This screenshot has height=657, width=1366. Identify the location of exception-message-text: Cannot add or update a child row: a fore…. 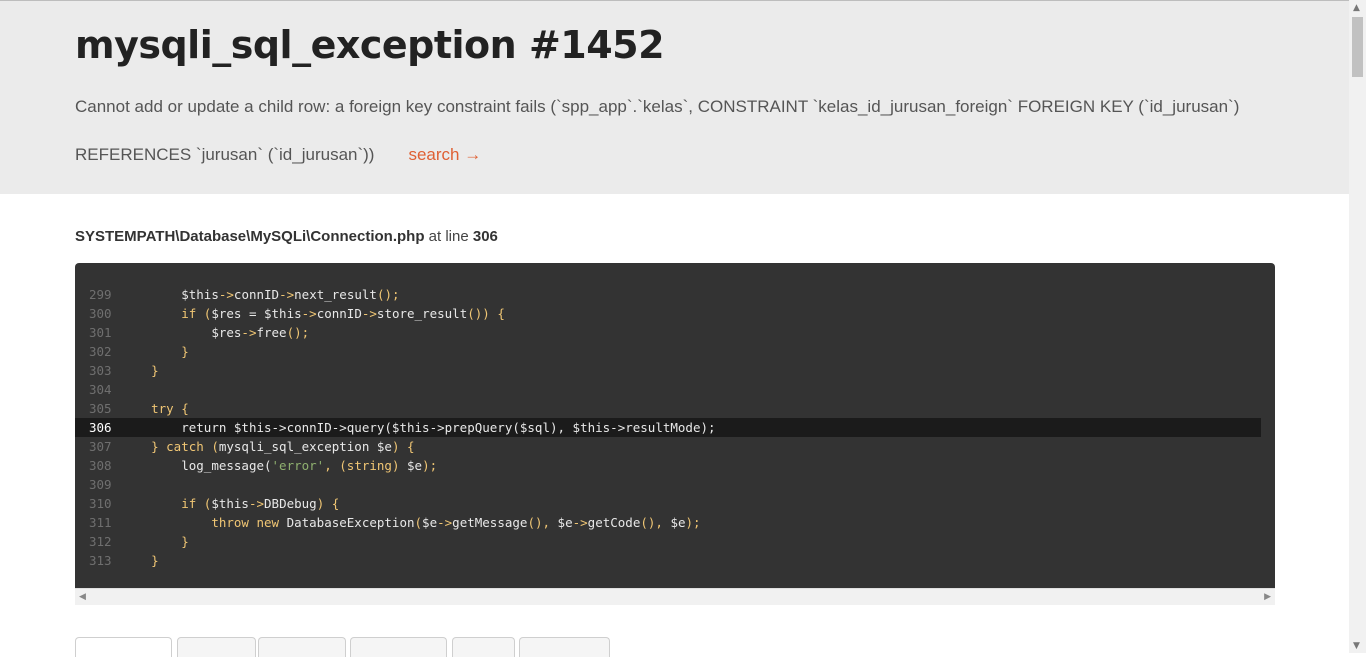
(657, 130).